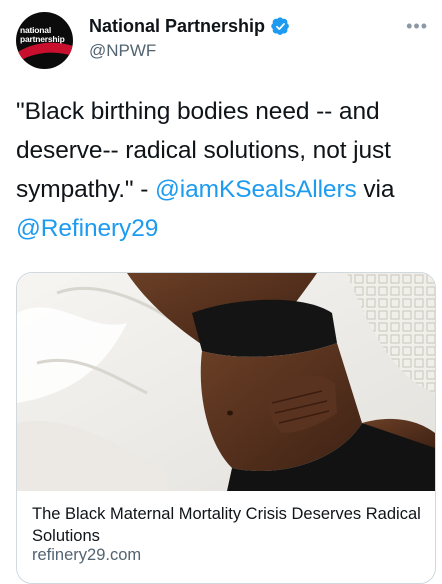  I want to click on card-domain: refinery29.com, so click(87, 555).